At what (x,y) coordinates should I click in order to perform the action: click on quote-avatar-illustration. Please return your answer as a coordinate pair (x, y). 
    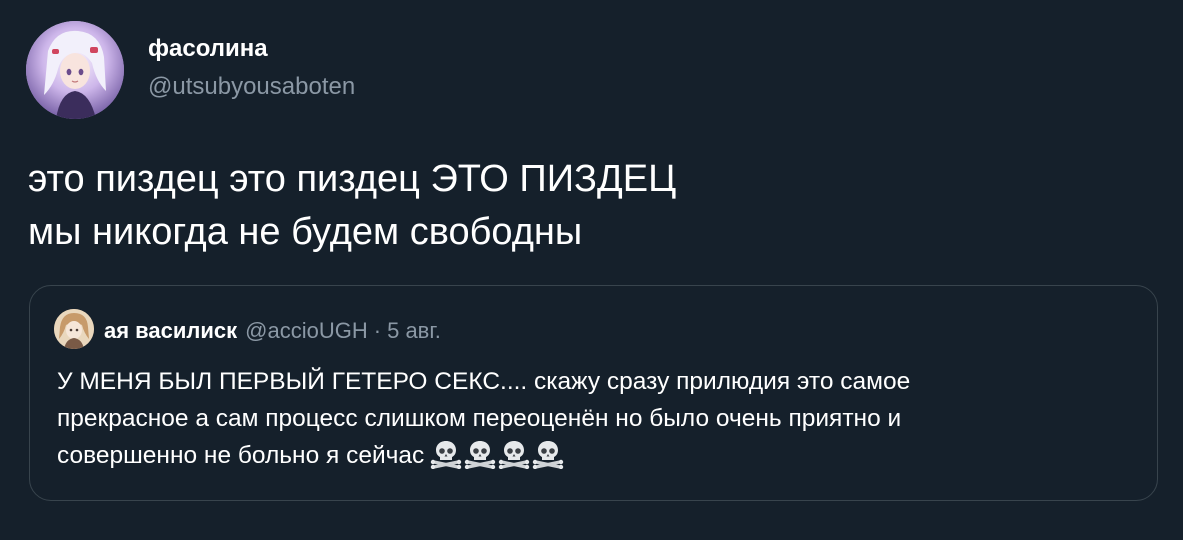
    Looking at the image, I should click on (74, 329).